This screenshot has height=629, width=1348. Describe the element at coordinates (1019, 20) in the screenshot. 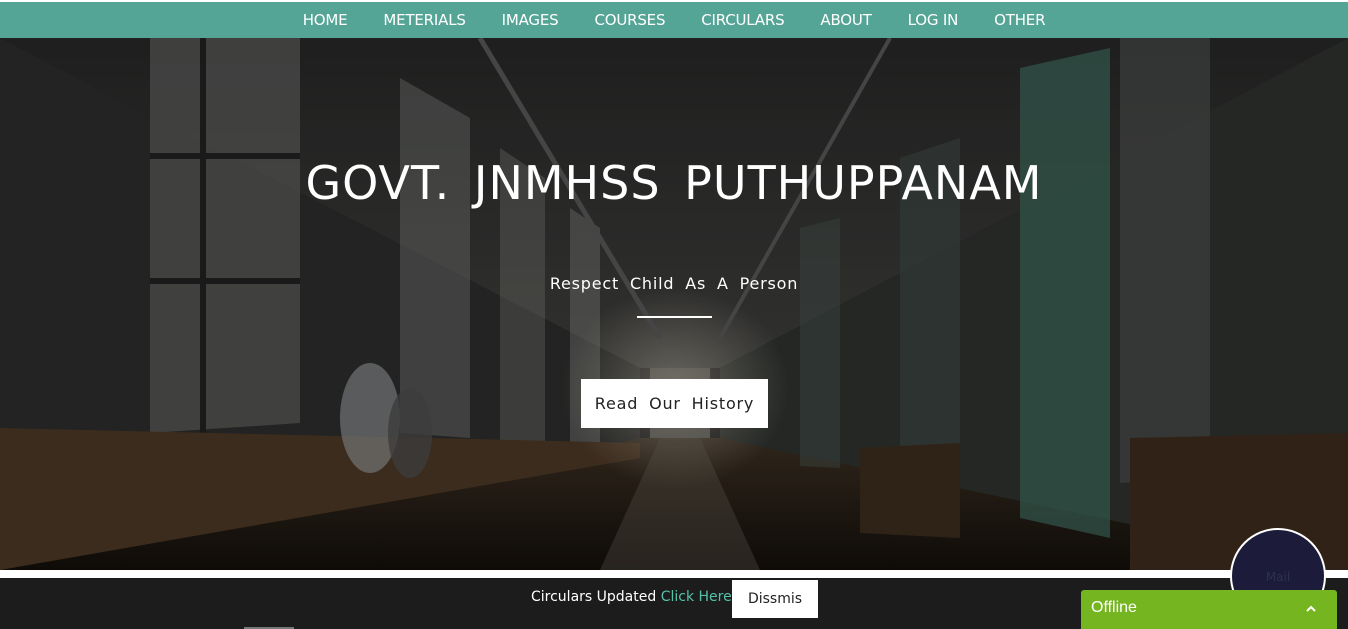

I see `nav-item-other: OTHER` at that location.